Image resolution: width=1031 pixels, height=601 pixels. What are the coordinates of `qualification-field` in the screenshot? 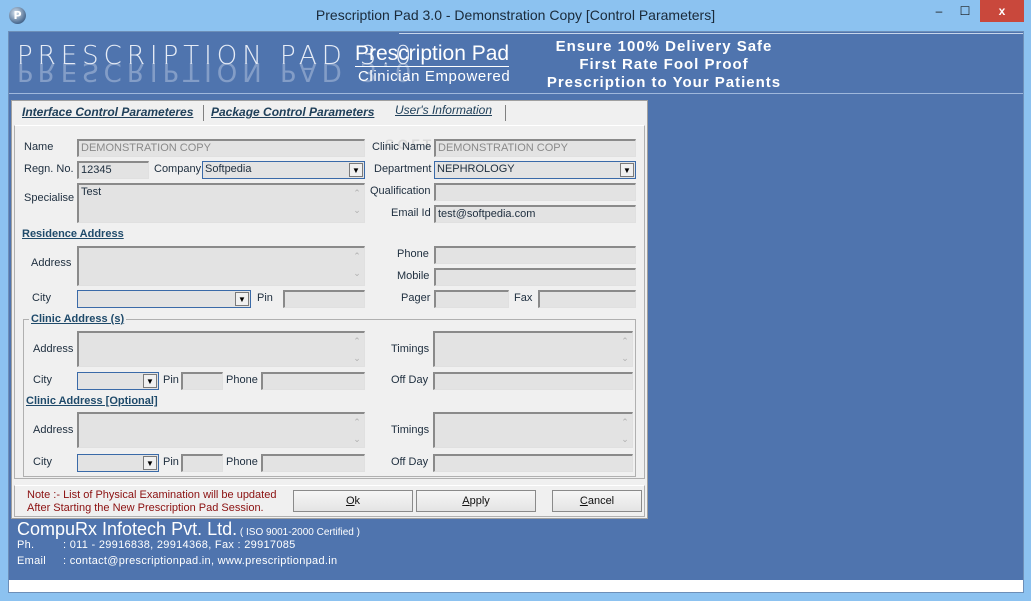 It's located at (535, 192).